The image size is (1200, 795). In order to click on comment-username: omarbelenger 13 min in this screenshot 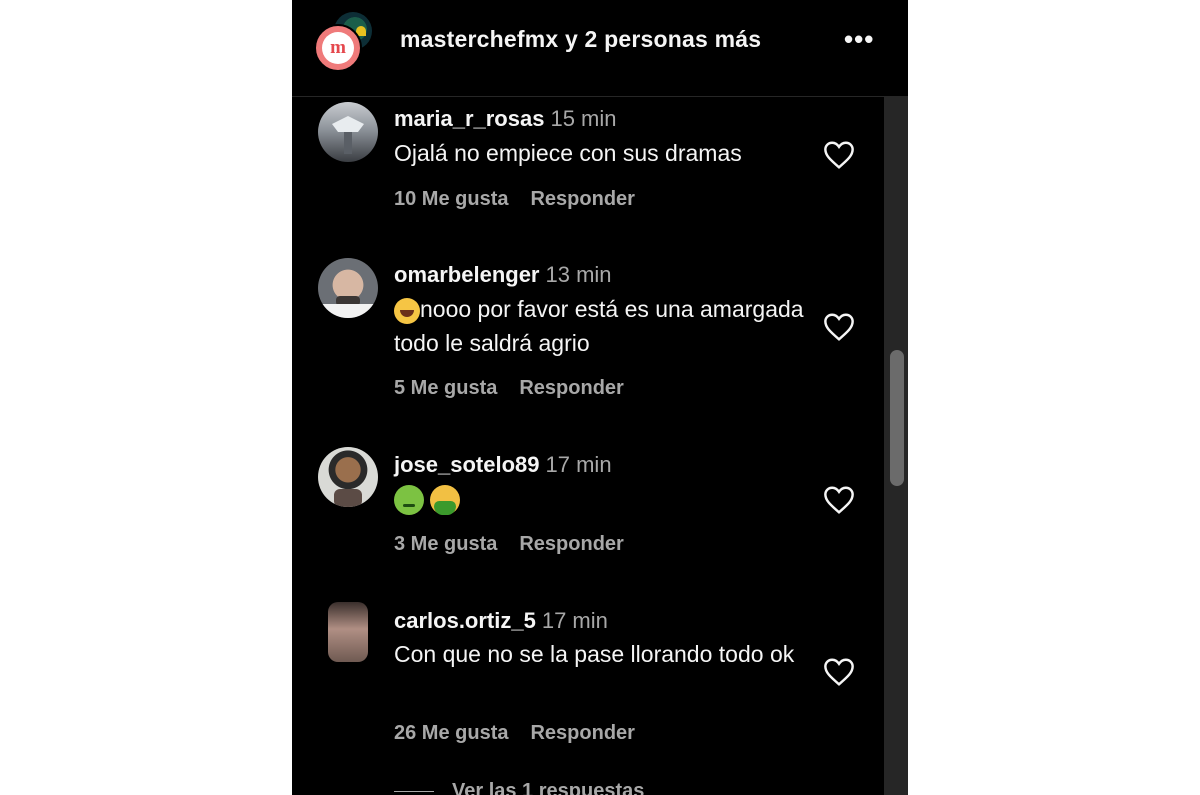, I will do `click(503, 275)`.